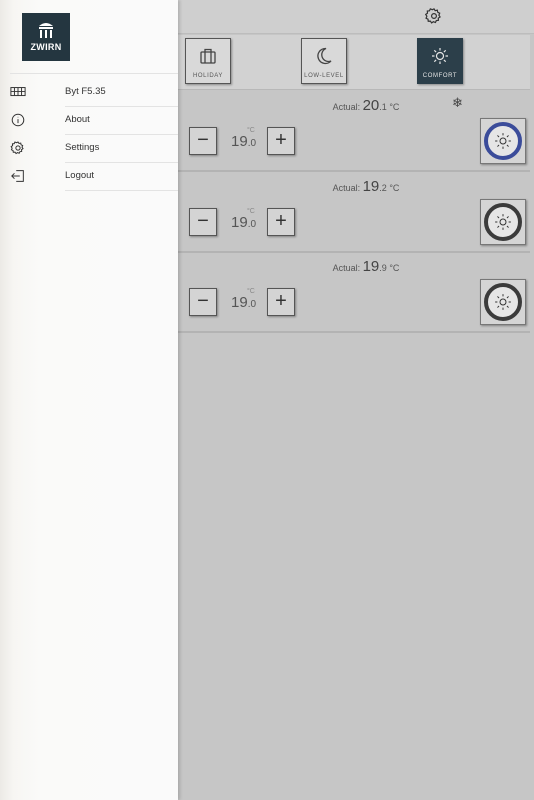 The width and height of the screenshot is (534, 800). What do you see at coordinates (77, 119) in the screenshot?
I see `menu-item-label: About` at bounding box center [77, 119].